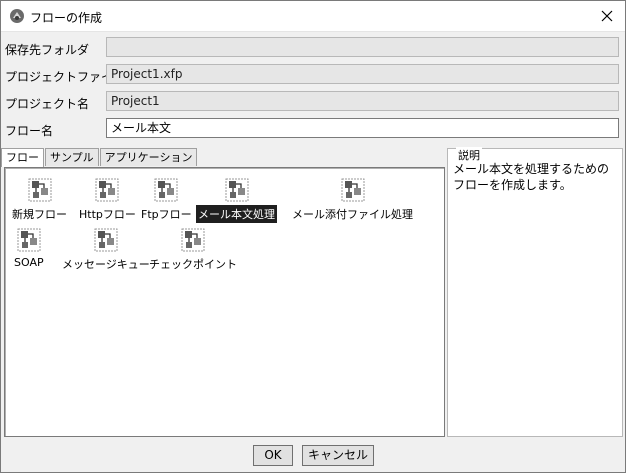 This screenshot has width=626, height=473. What do you see at coordinates (362, 47) in the screenshot?
I see `save-folder-field` at bounding box center [362, 47].